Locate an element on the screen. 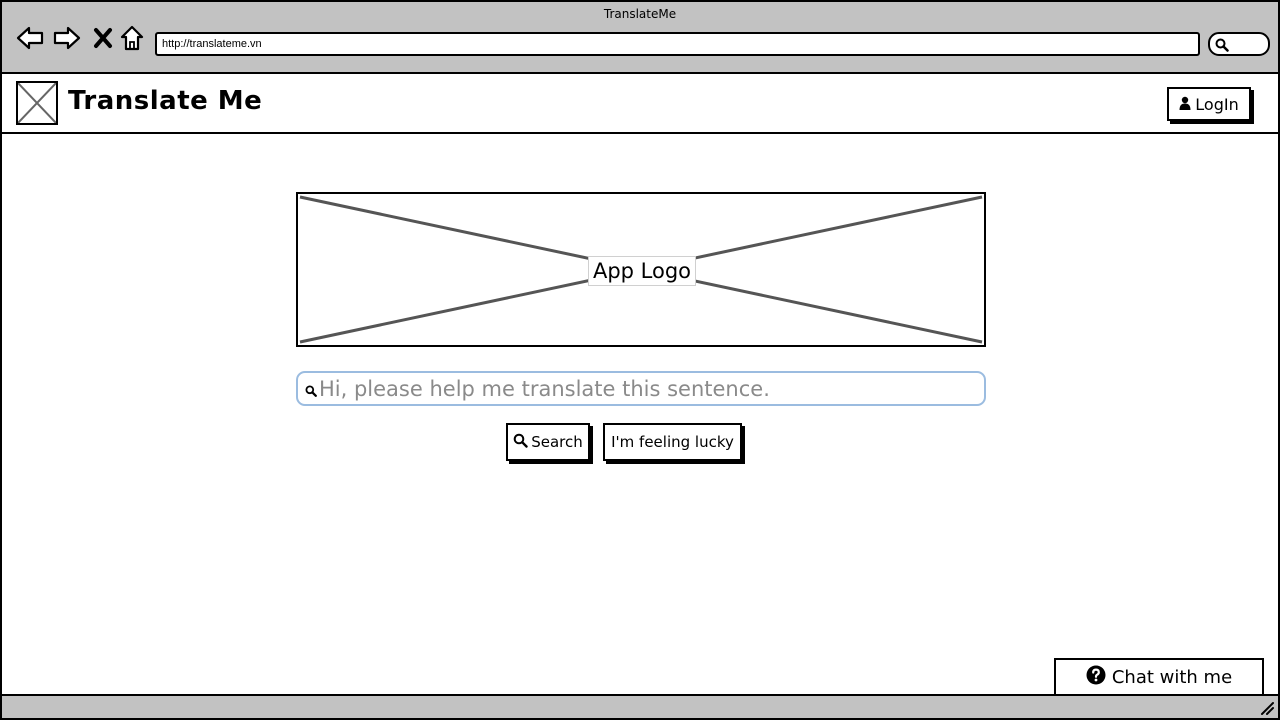 This screenshot has height=720, width=1280. address-bar is located at coordinates (677, 44).